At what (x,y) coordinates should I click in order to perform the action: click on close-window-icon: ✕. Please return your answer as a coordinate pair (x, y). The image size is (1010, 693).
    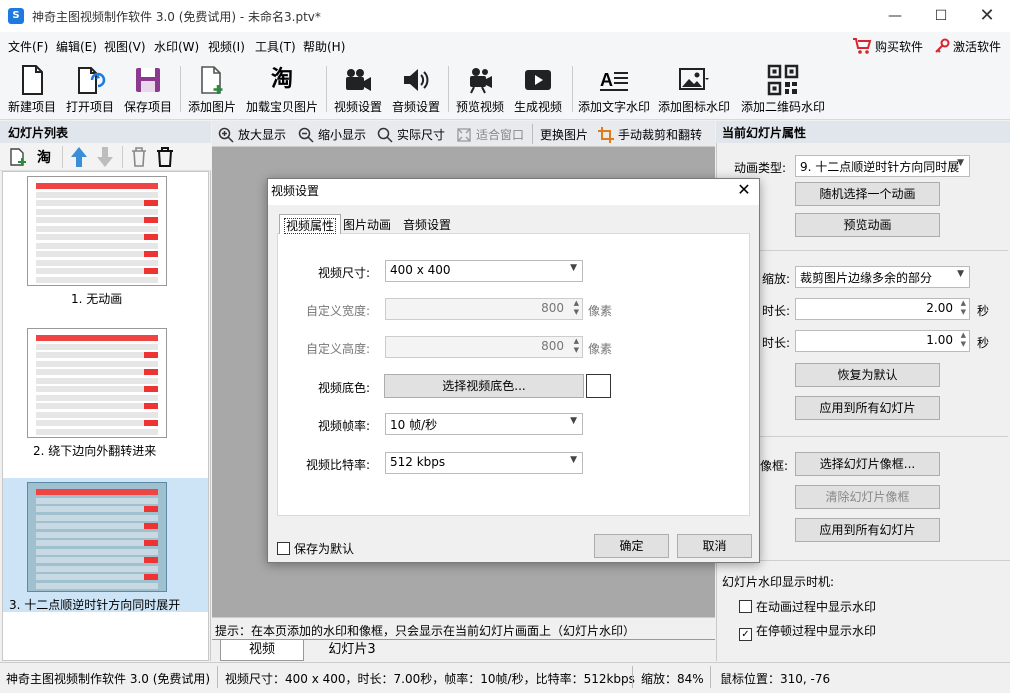
    Looking at the image, I should click on (987, 16).